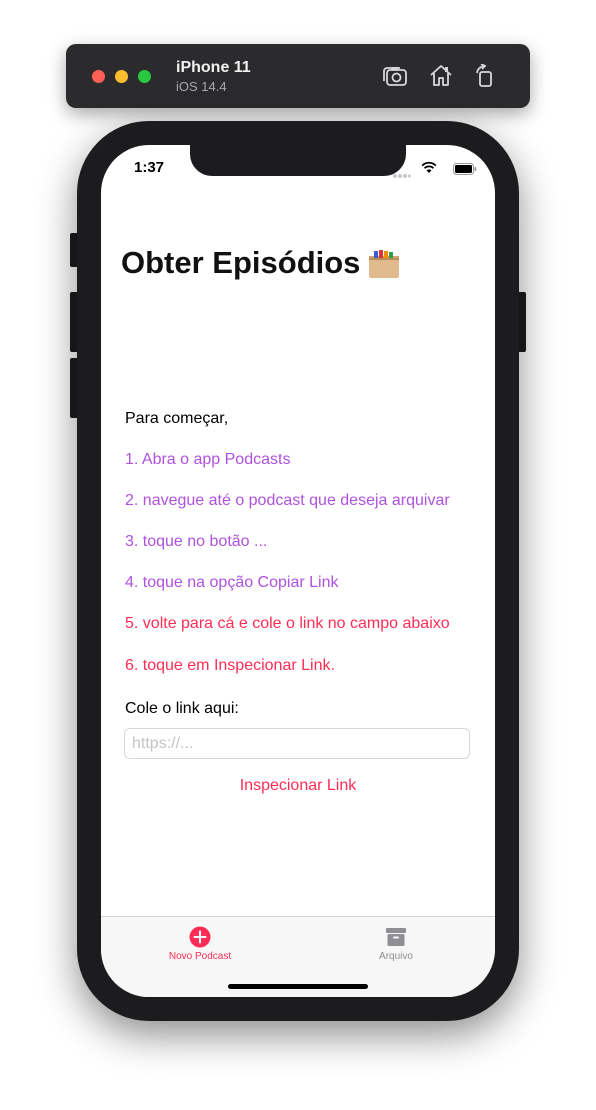 The height and width of the screenshot is (1110, 596). What do you see at coordinates (149, 167) in the screenshot?
I see `status-time: 1:37` at bounding box center [149, 167].